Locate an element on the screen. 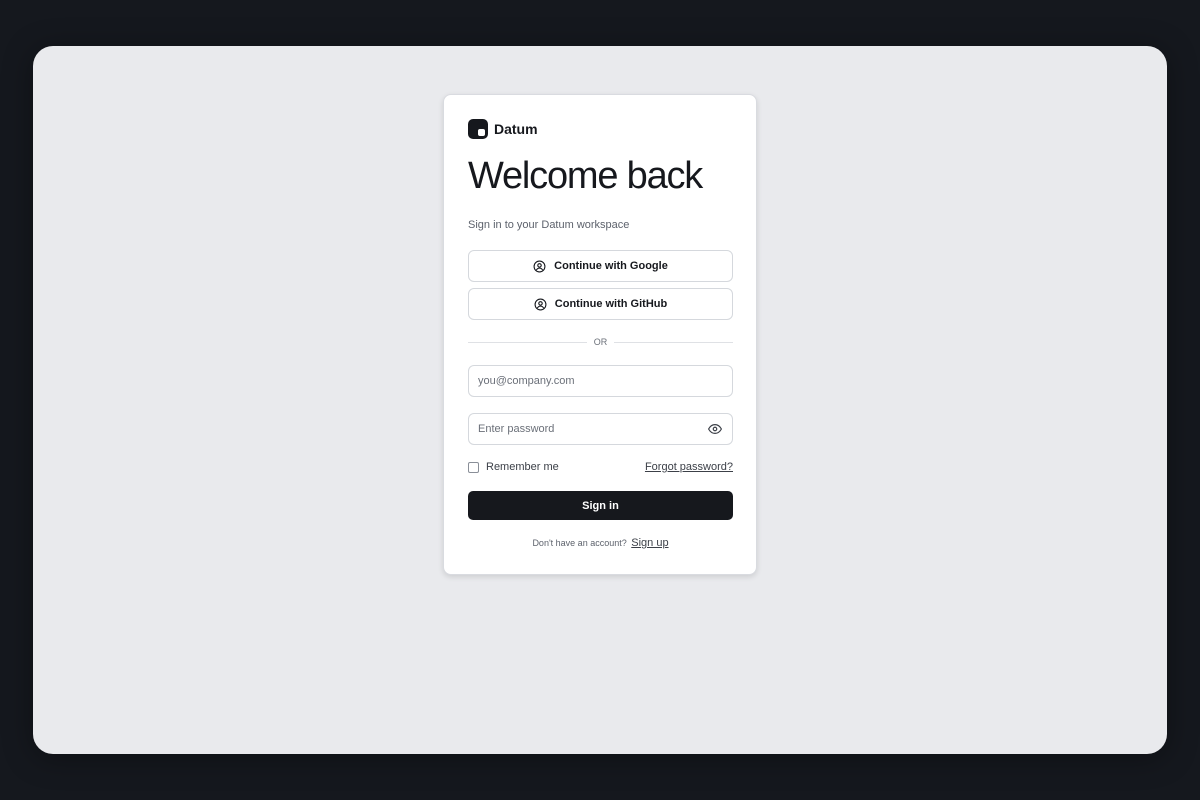 The height and width of the screenshot is (800, 1200). eye-icon is located at coordinates (715, 429).